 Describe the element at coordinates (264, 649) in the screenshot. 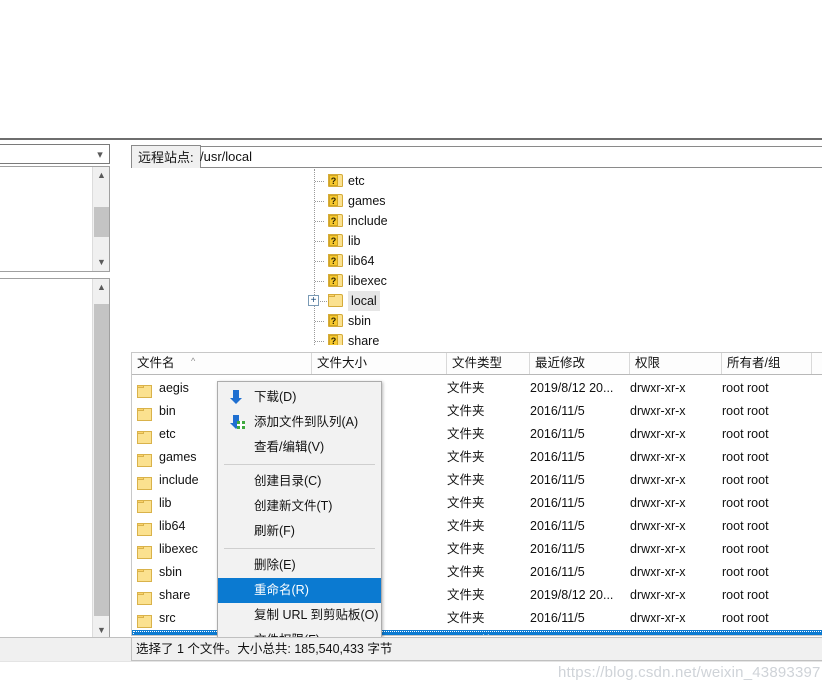

I see `status-bar-text: 选择了 1 个文件。大小总共: 185,540,433 字节` at that location.